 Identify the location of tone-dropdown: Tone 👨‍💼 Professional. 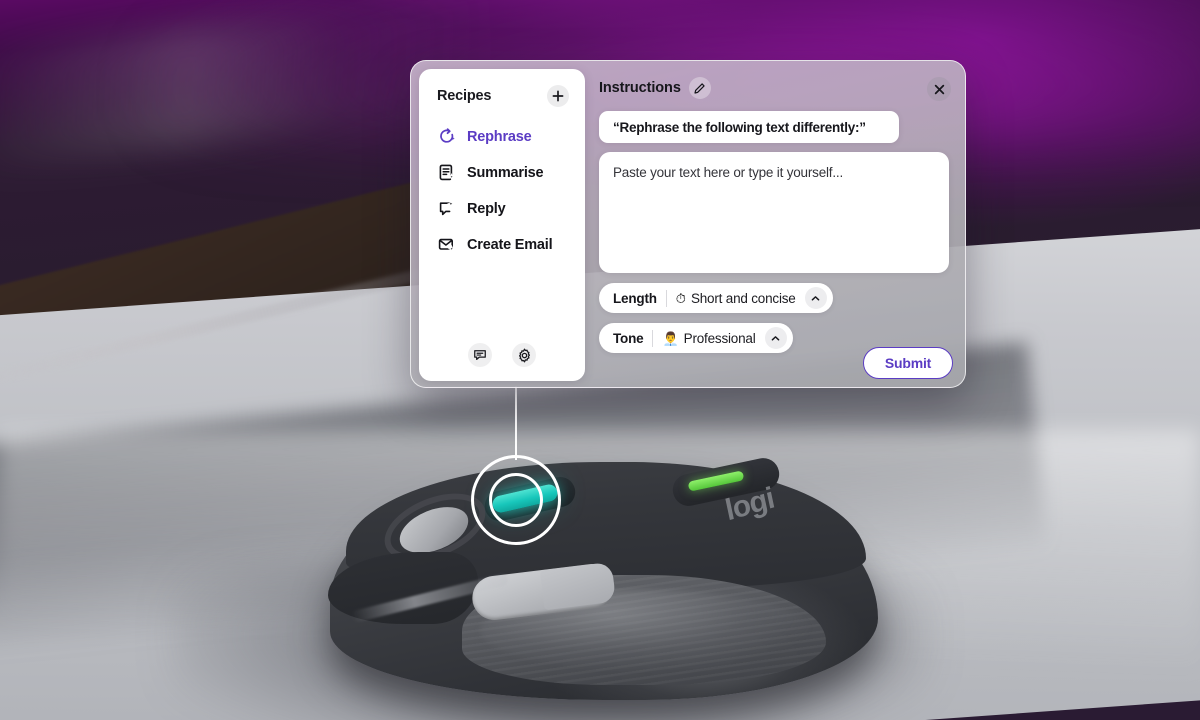
(696, 338).